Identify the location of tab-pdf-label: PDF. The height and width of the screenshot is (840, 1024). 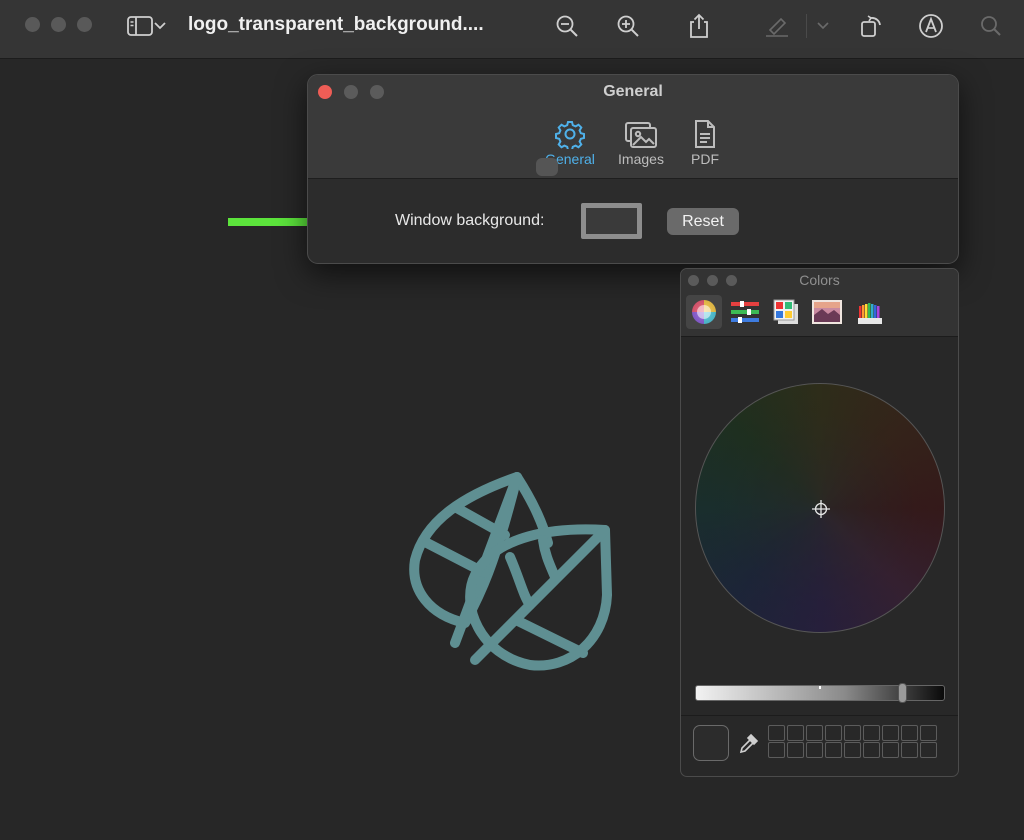
(705, 159).